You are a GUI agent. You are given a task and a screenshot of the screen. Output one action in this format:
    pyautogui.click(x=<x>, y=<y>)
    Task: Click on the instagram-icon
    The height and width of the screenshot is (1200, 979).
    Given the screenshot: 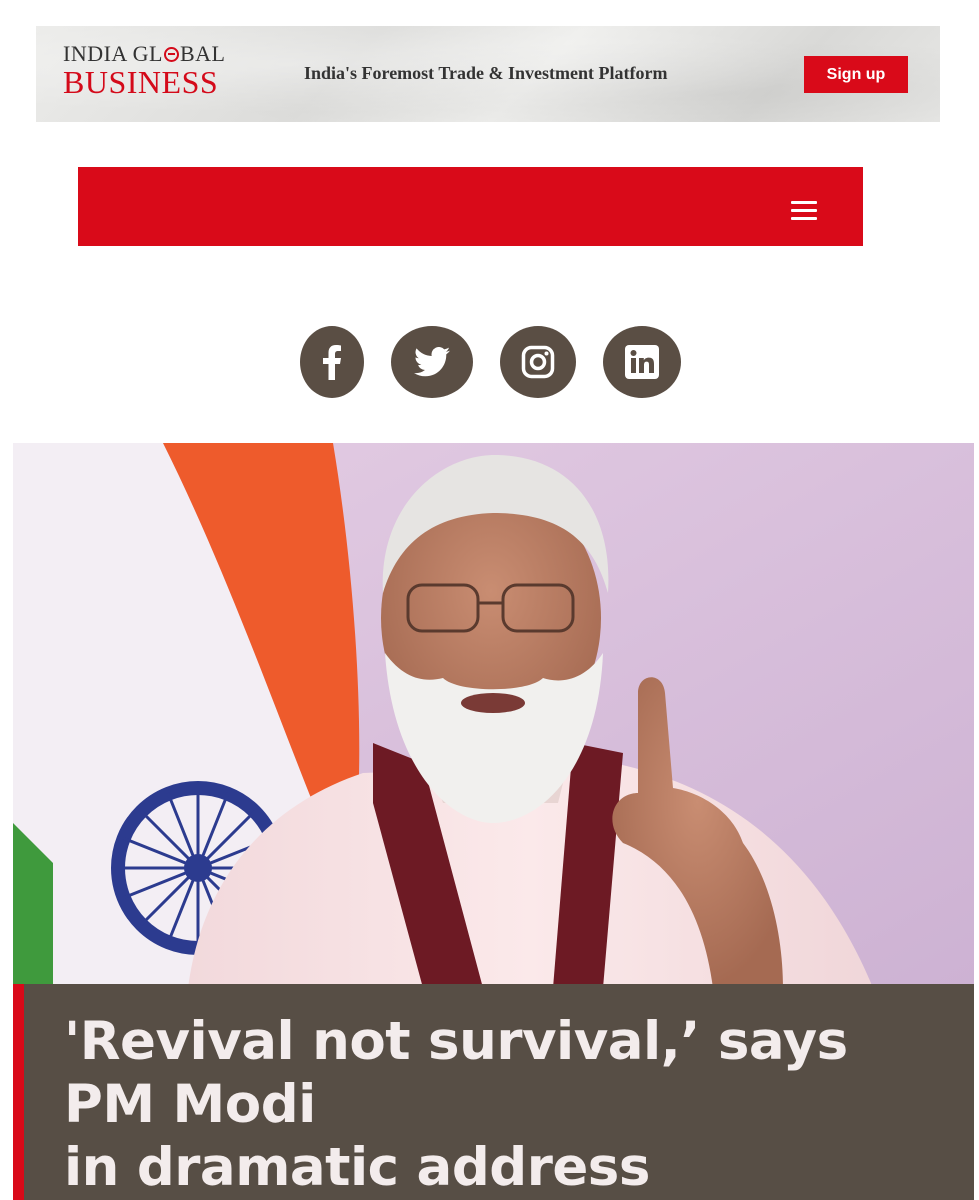 What is the action you would take?
    pyautogui.click(x=538, y=362)
    